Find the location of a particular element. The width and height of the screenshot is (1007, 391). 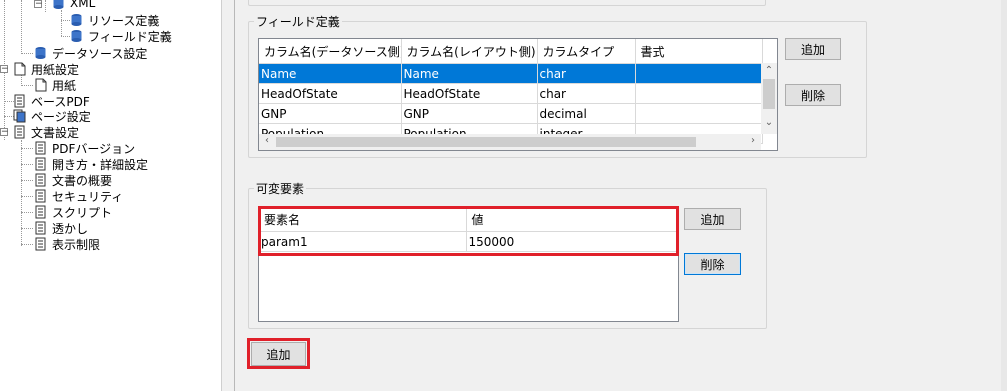

tree-item-watermark: 透かし is located at coordinates (61, 228).